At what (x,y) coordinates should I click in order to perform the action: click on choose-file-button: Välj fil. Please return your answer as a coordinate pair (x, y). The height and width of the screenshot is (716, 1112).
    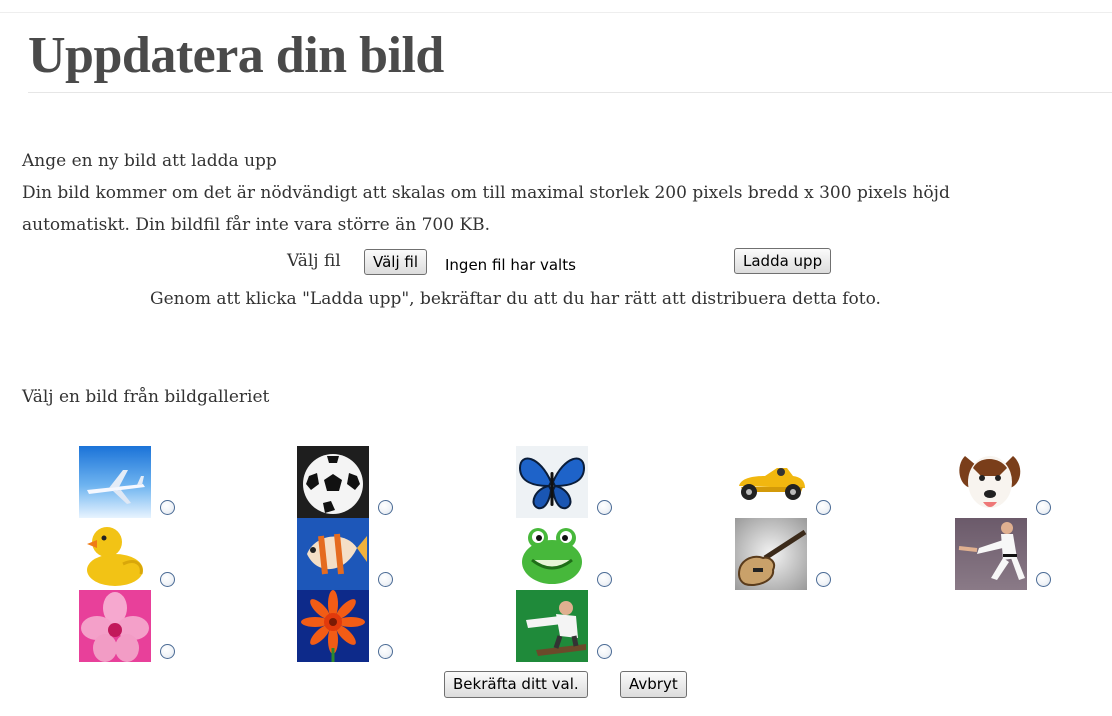
    Looking at the image, I should click on (396, 262).